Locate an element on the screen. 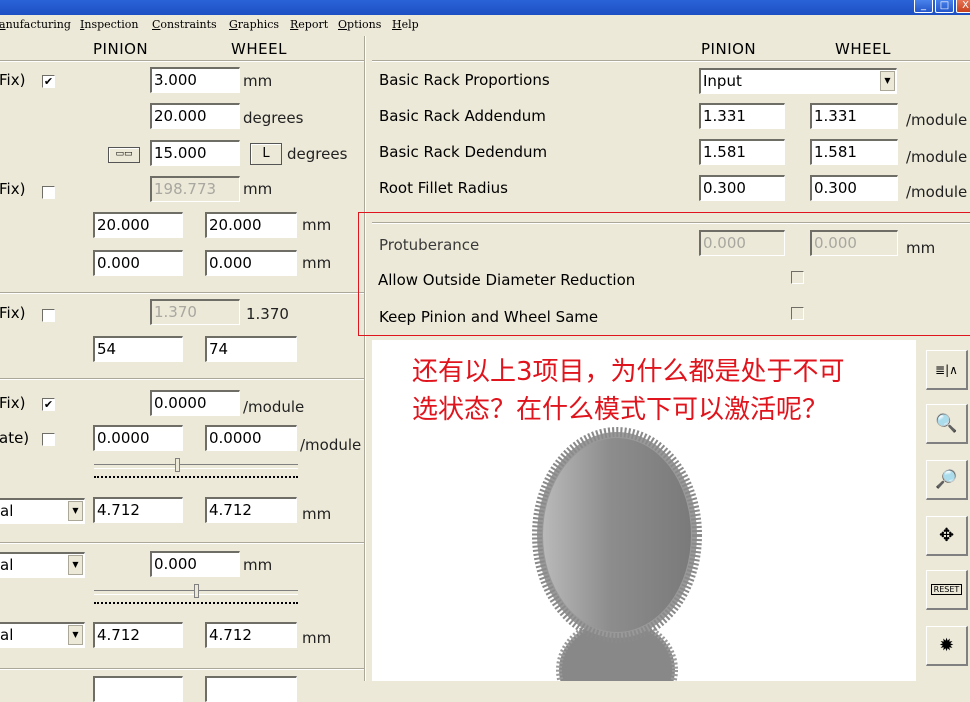  row12-input: 0.000 is located at coordinates (195, 564).